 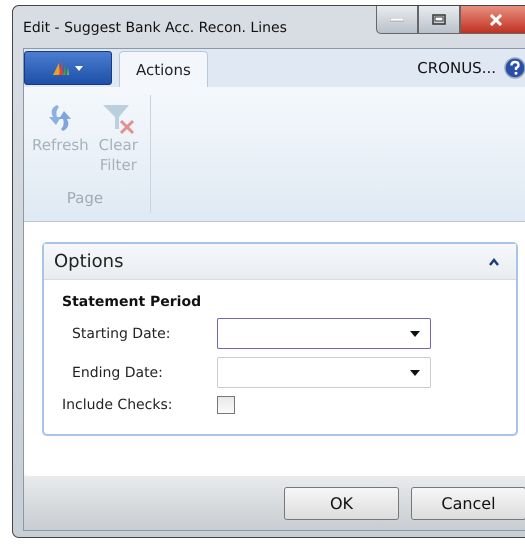 I want to click on field-label: Include Checks:, so click(x=118, y=405).